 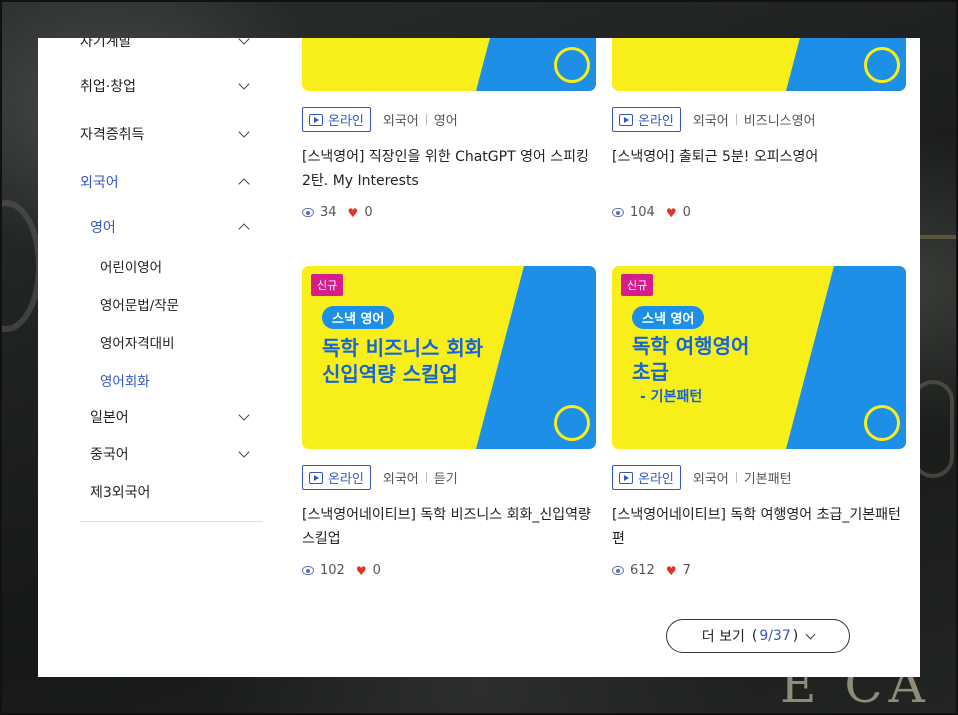 What do you see at coordinates (106, 44) in the screenshot?
I see `sidebar-item-label: 자기계발` at bounding box center [106, 44].